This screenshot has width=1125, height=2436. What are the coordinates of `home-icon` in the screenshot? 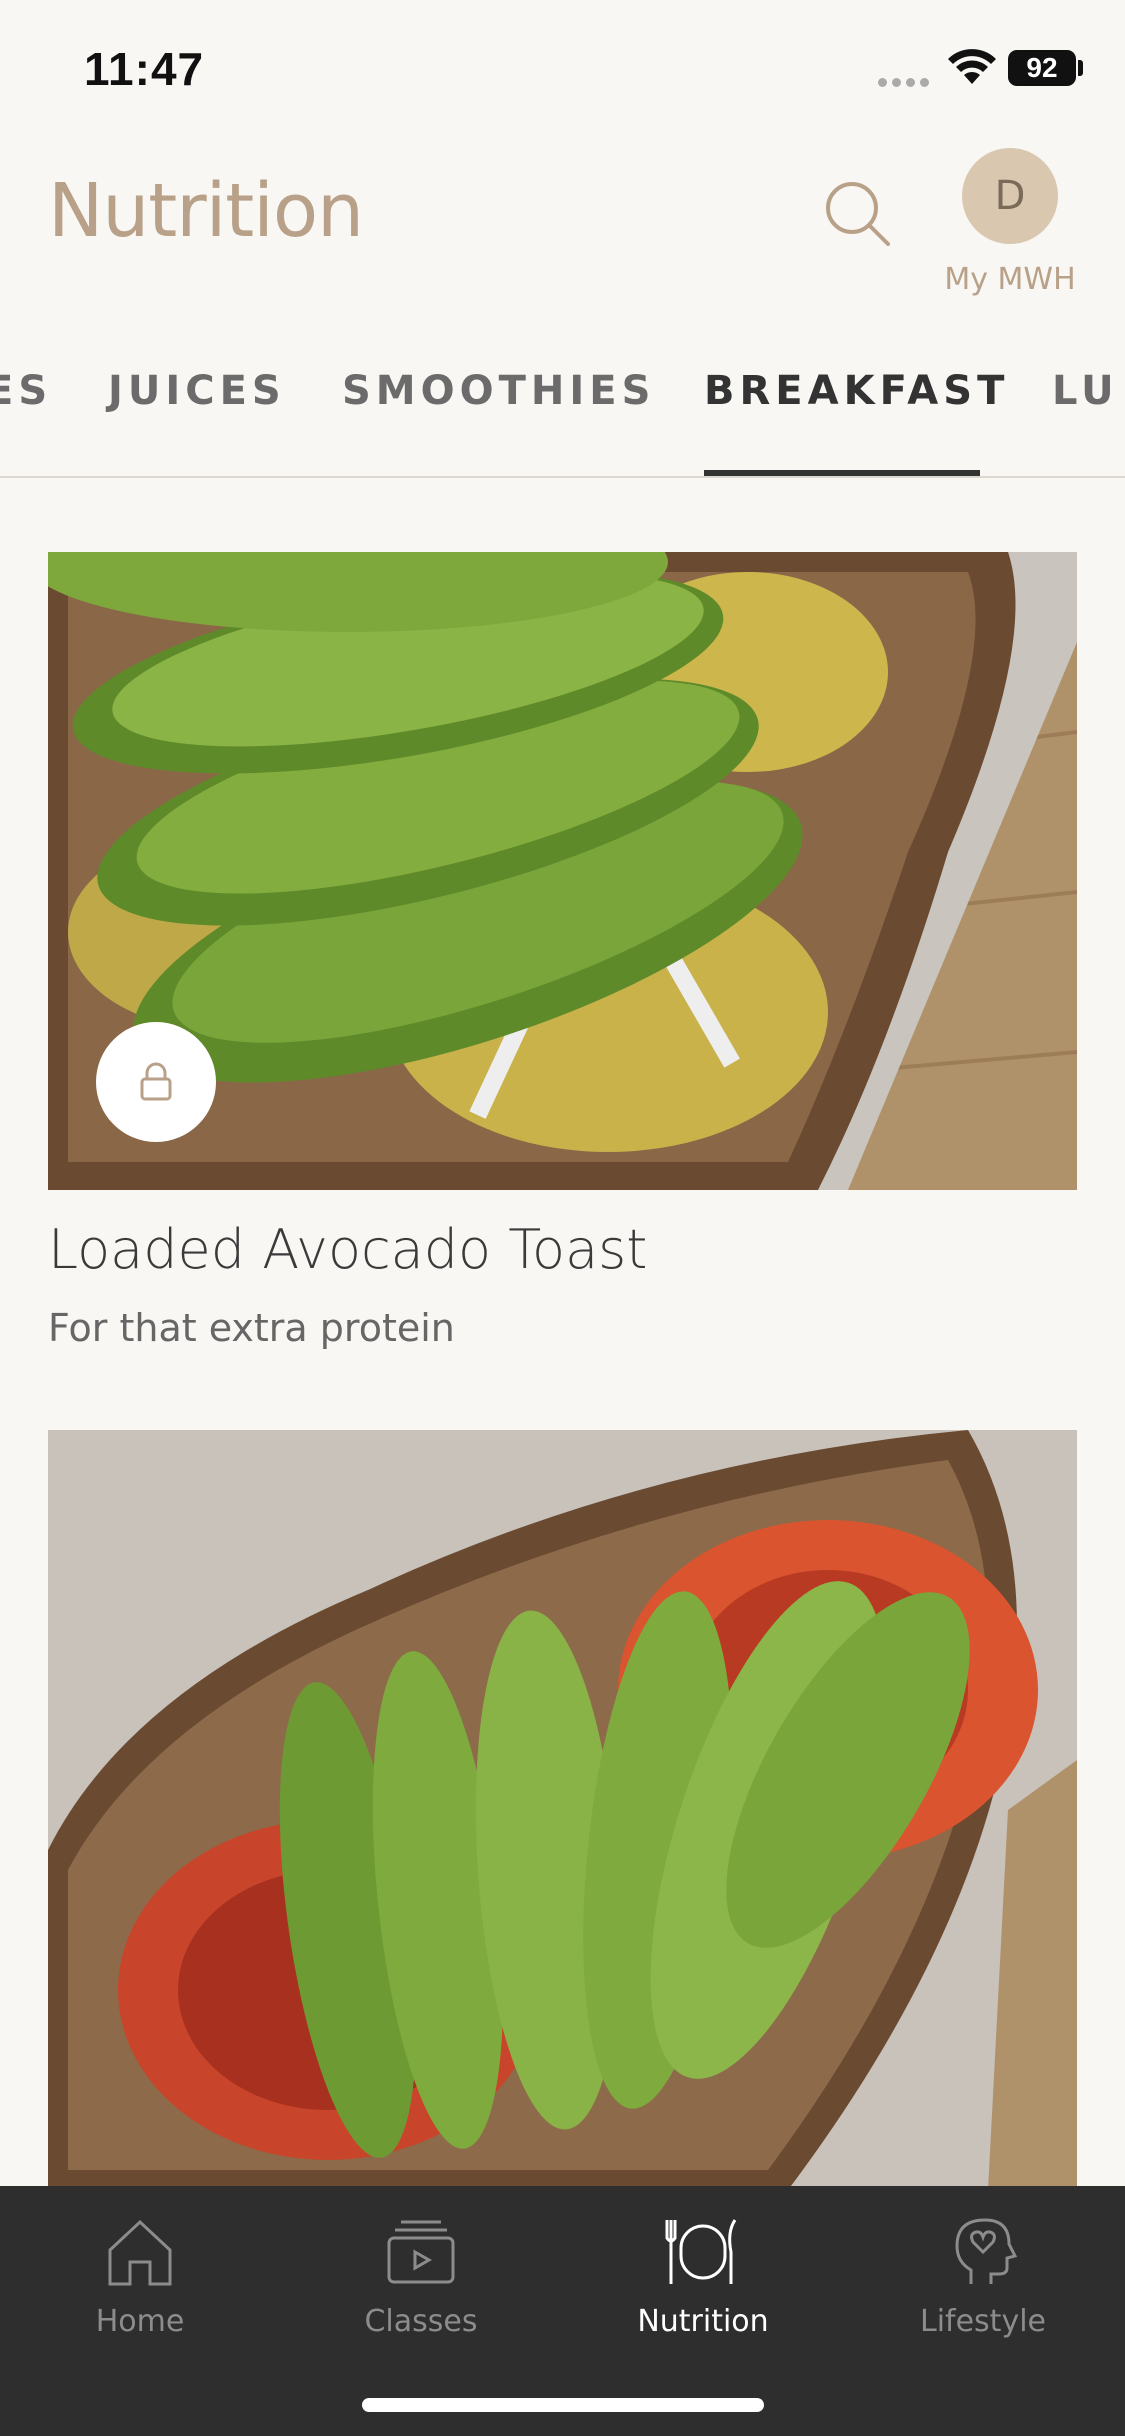 It's located at (140, 2252).